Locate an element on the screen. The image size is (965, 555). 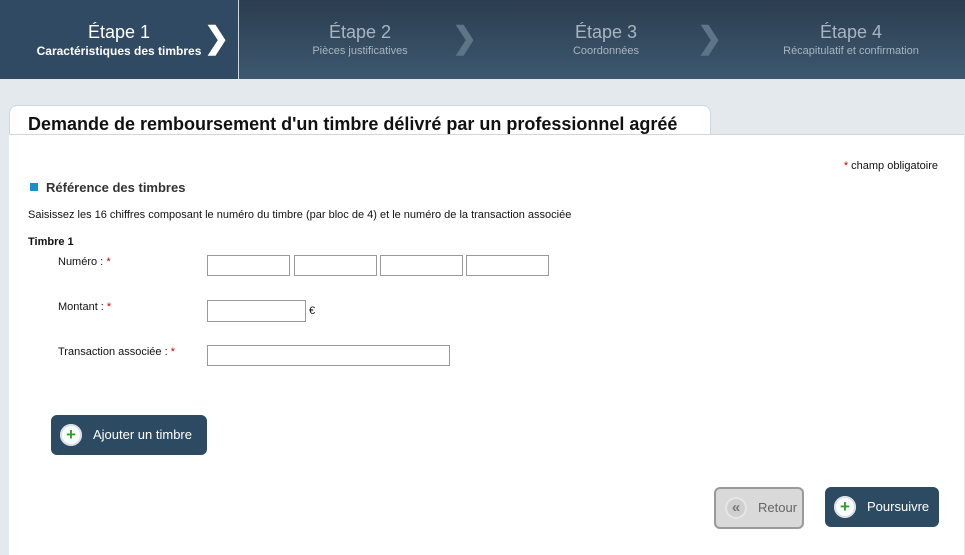
square-bullet-icon is located at coordinates (34, 187).